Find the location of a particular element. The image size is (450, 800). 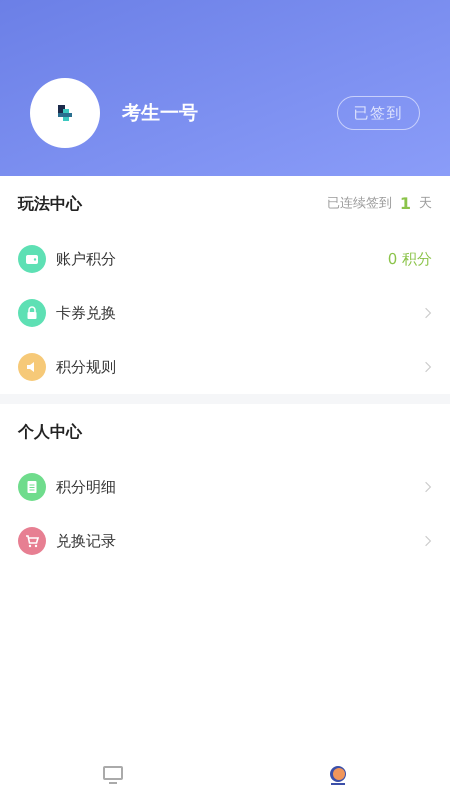

section-title: 玩法中心 is located at coordinates (50, 204).